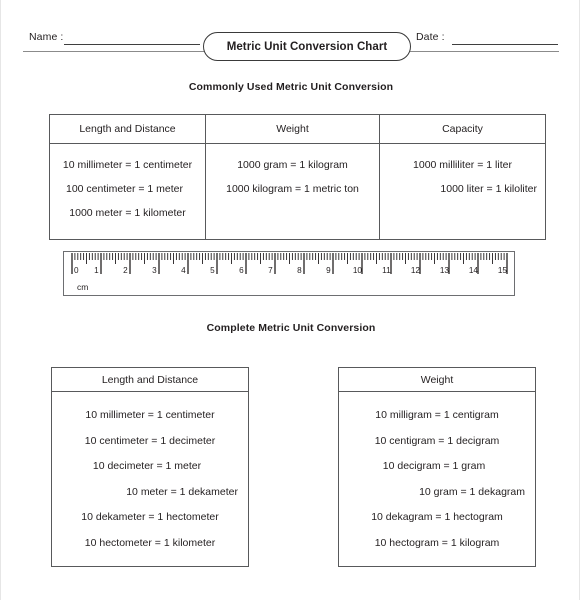  What do you see at coordinates (150, 517) in the screenshot?
I see `conversion-line: 10 dekameter = 1 hectometer` at bounding box center [150, 517].